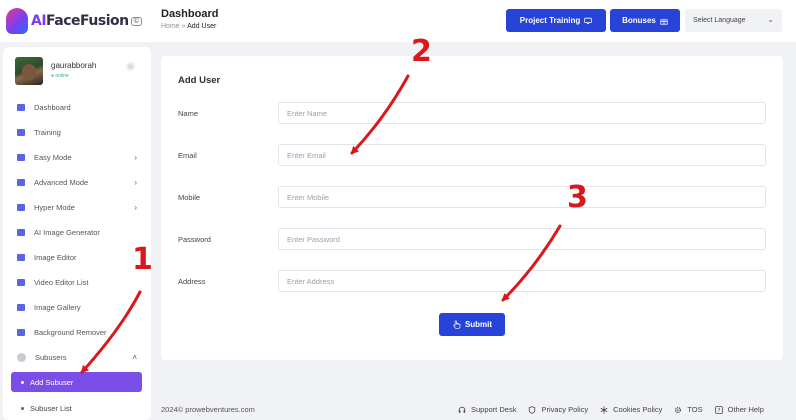  What do you see at coordinates (54, 207) in the screenshot?
I see `sidebar-item-label: Hyper Mode` at bounding box center [54, 207].